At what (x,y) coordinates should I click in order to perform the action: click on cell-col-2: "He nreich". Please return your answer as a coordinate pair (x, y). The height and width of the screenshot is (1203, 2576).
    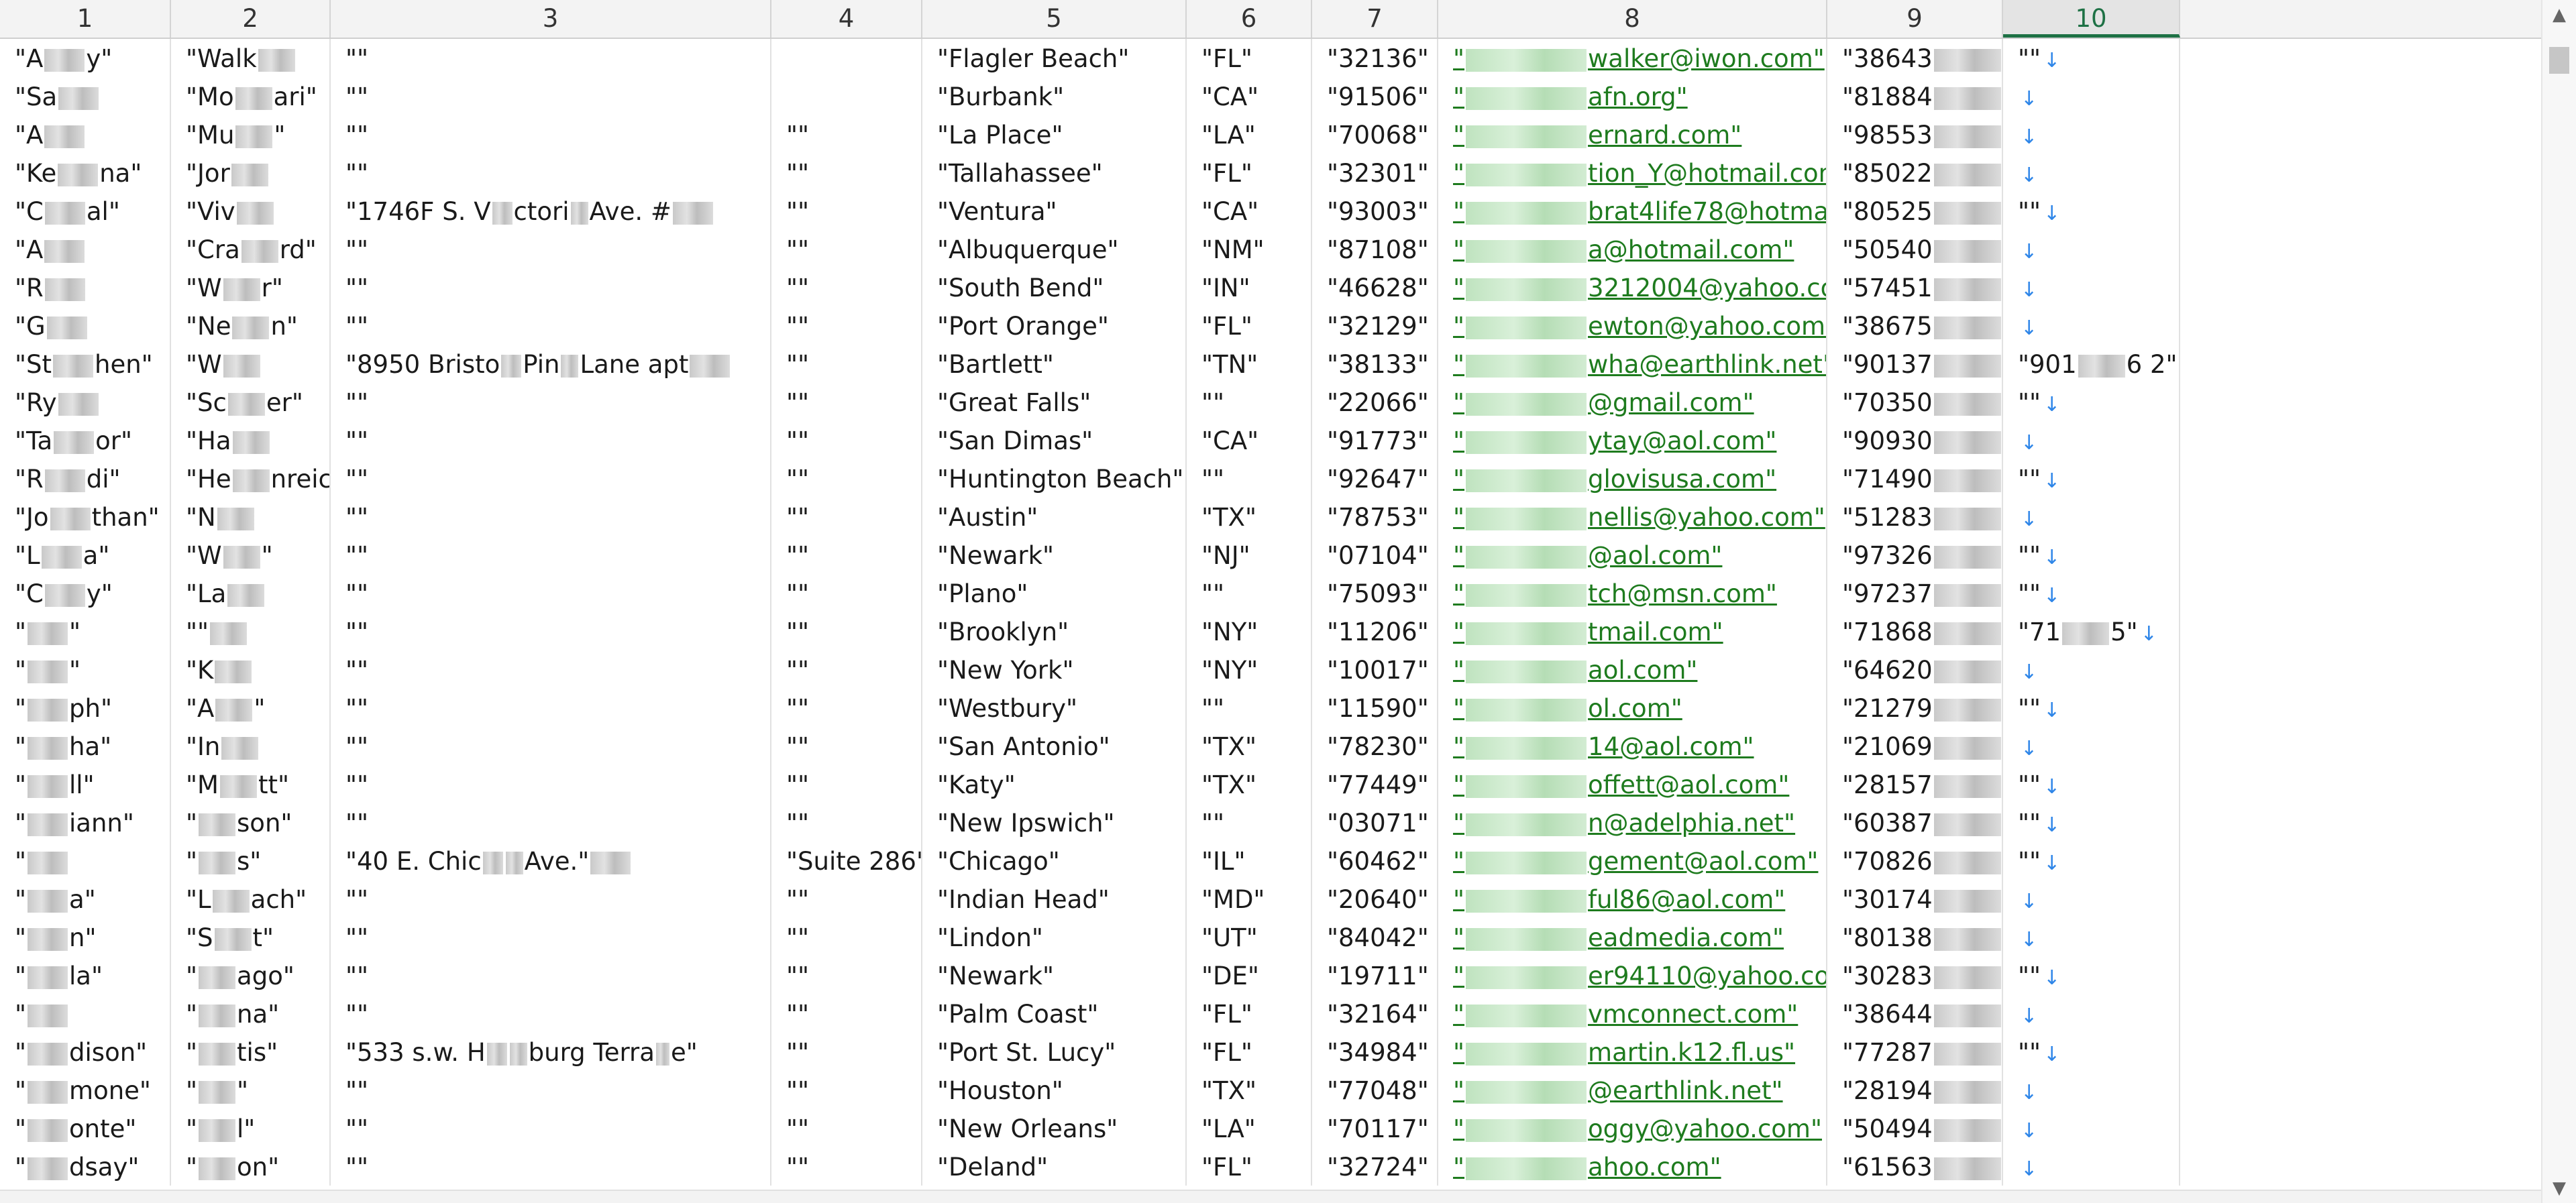
    Looking at the image, I should click on (251, 478).